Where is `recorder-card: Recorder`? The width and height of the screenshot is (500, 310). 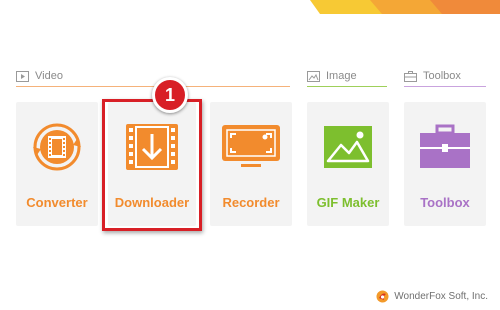 recorder-card: Recorder is located at coordinates (251, 164).